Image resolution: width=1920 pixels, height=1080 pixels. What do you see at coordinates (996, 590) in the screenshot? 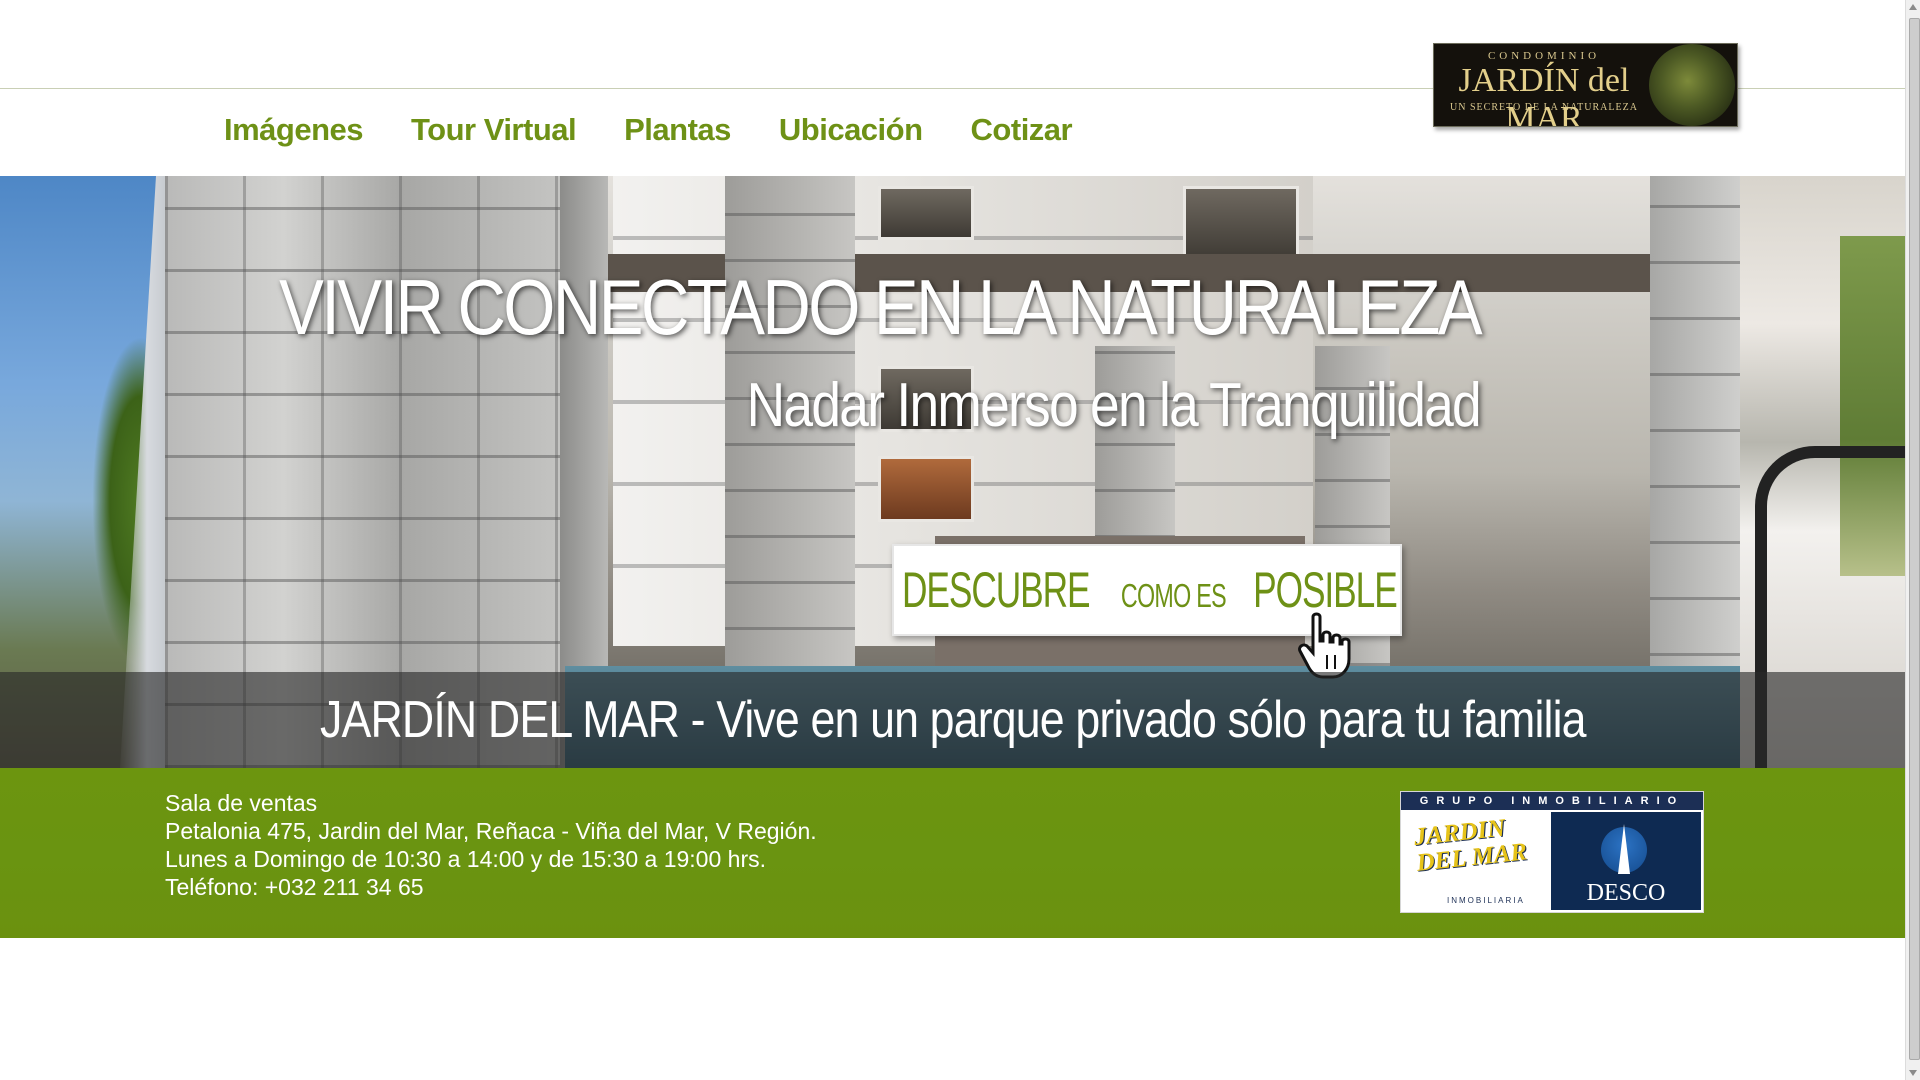
I see `cta-text-part1: DESCUBRE` at bounding box center [996, 590].